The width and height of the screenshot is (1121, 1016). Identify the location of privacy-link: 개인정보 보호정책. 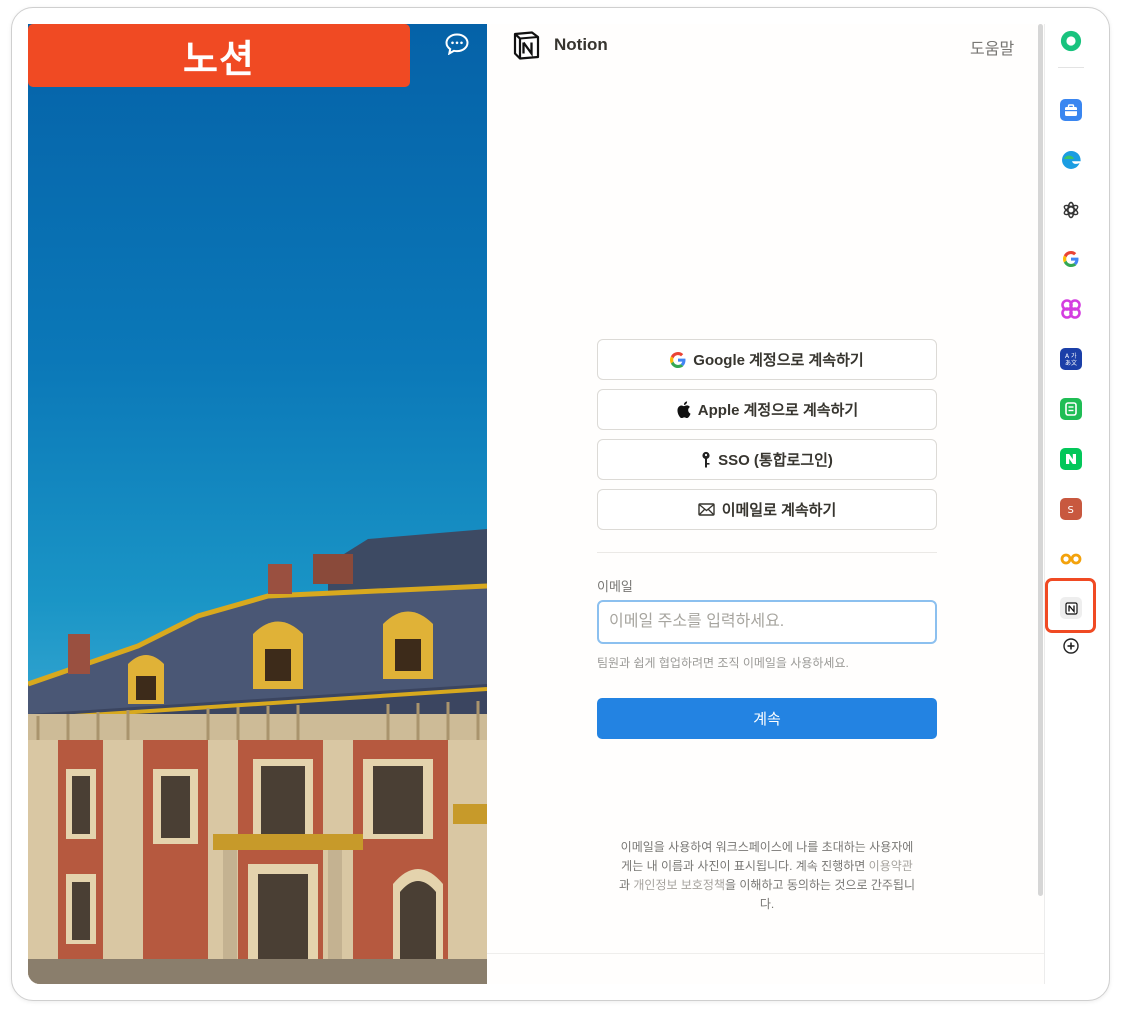
(679, 885).